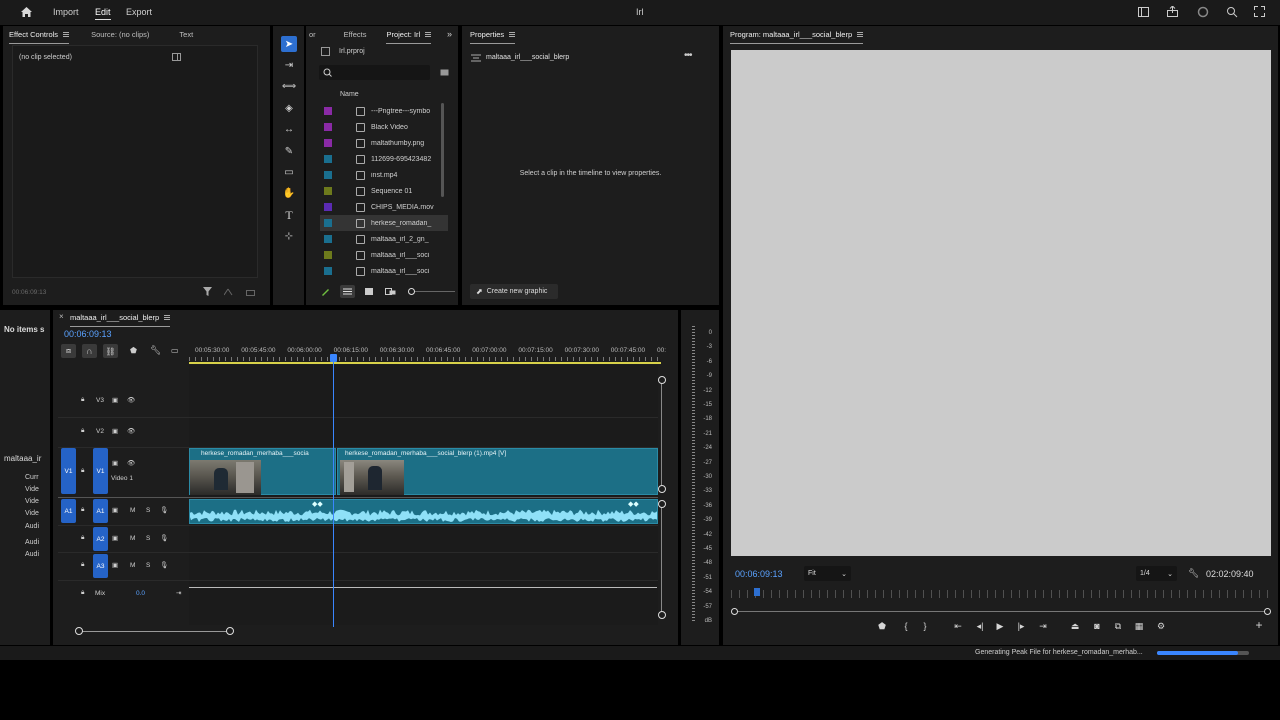  Describe the element at coordinates (289, 44) in the screenshot. I see `selection-tool-icon: ➤` at that location.